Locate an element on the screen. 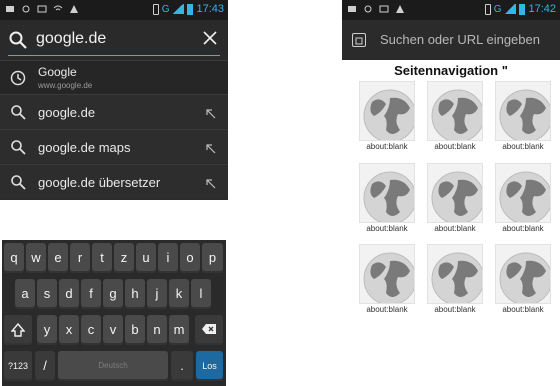  shift-icon is located at coordinates (18, 329).